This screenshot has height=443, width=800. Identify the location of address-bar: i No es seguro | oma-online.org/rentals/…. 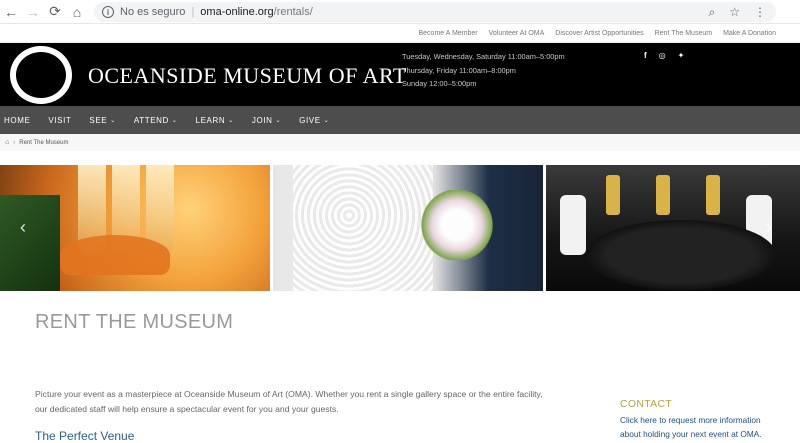
(435, 12).